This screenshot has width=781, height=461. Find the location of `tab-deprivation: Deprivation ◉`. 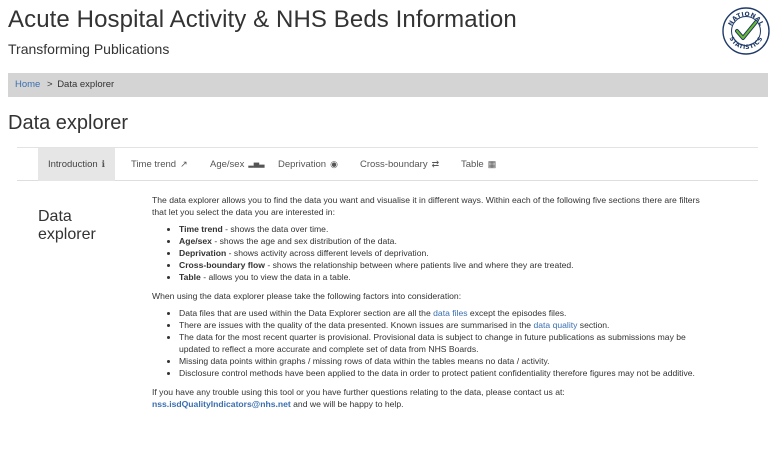

tab-deprivation: Deprivation ◉ is located at coordinates (308, 164).